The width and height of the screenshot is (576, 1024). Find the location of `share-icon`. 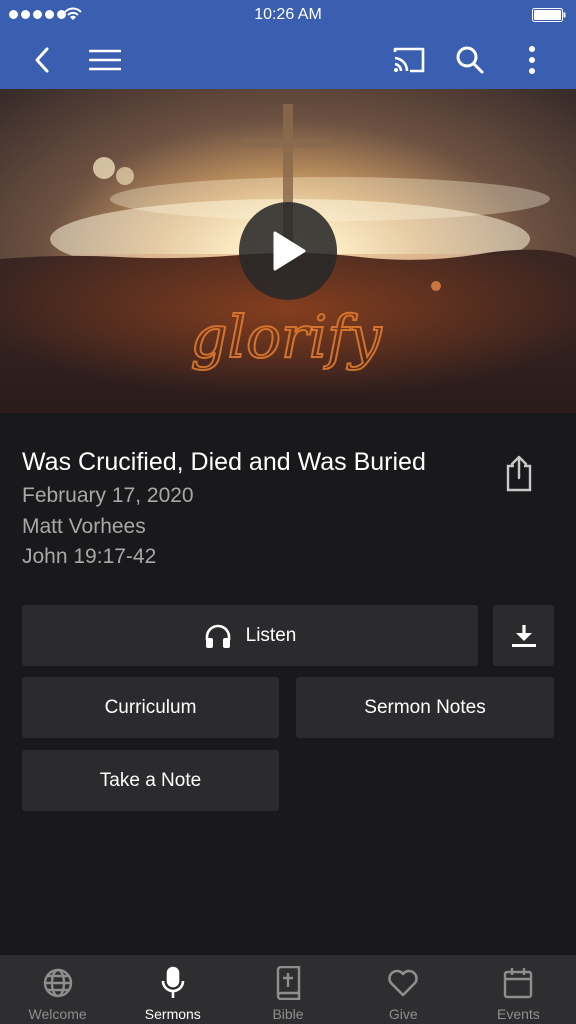

share-icon is located at coordinates (519, 473).